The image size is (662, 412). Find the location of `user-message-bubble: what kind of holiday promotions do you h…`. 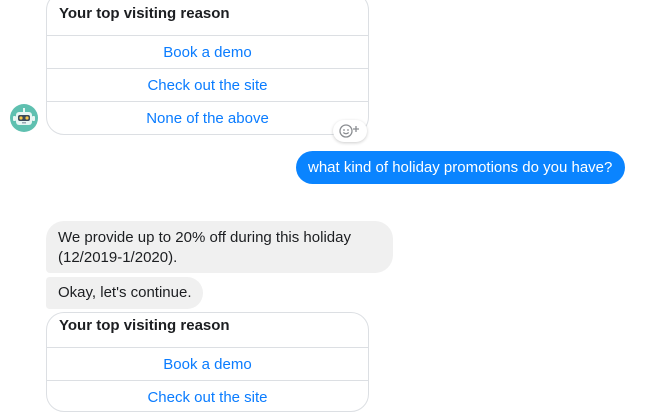

user-message-bubble: what kind of holiday promotions do you h… is located at coordinates (461, 167).